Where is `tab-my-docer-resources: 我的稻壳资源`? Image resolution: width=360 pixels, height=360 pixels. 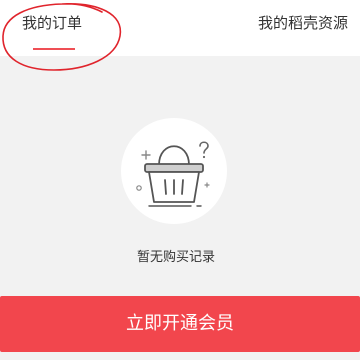
tab-my-docer-resources: 我的稻壳资源 is located at coordinates (303, 22).